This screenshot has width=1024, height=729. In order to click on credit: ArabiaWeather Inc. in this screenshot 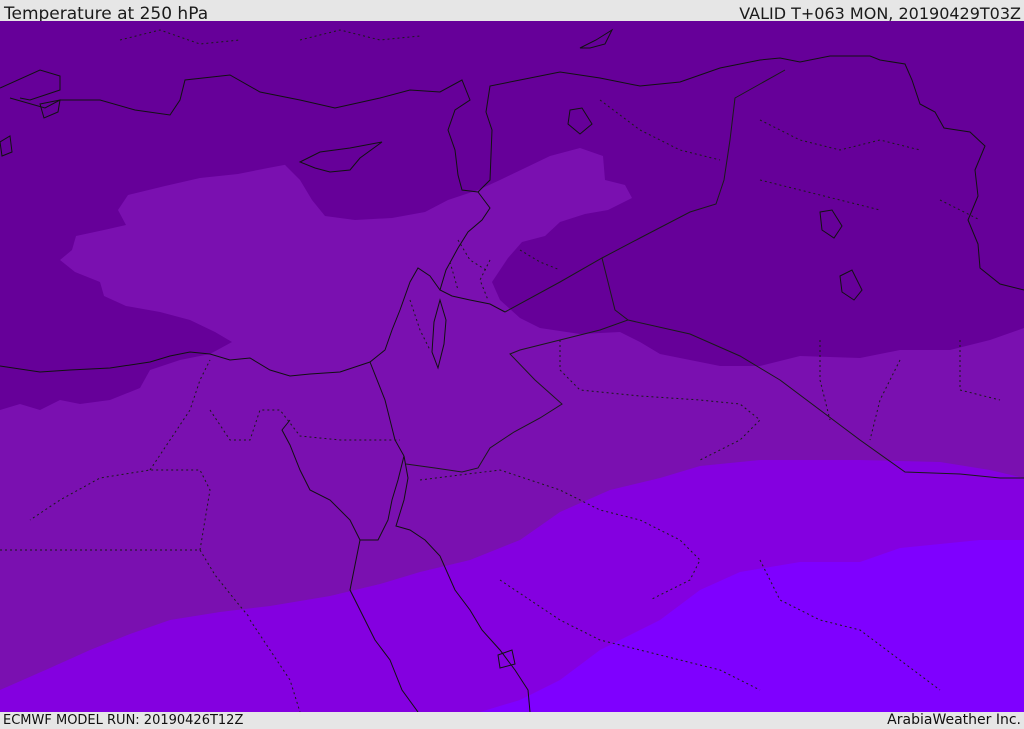, I will do `click(954, 720)`.